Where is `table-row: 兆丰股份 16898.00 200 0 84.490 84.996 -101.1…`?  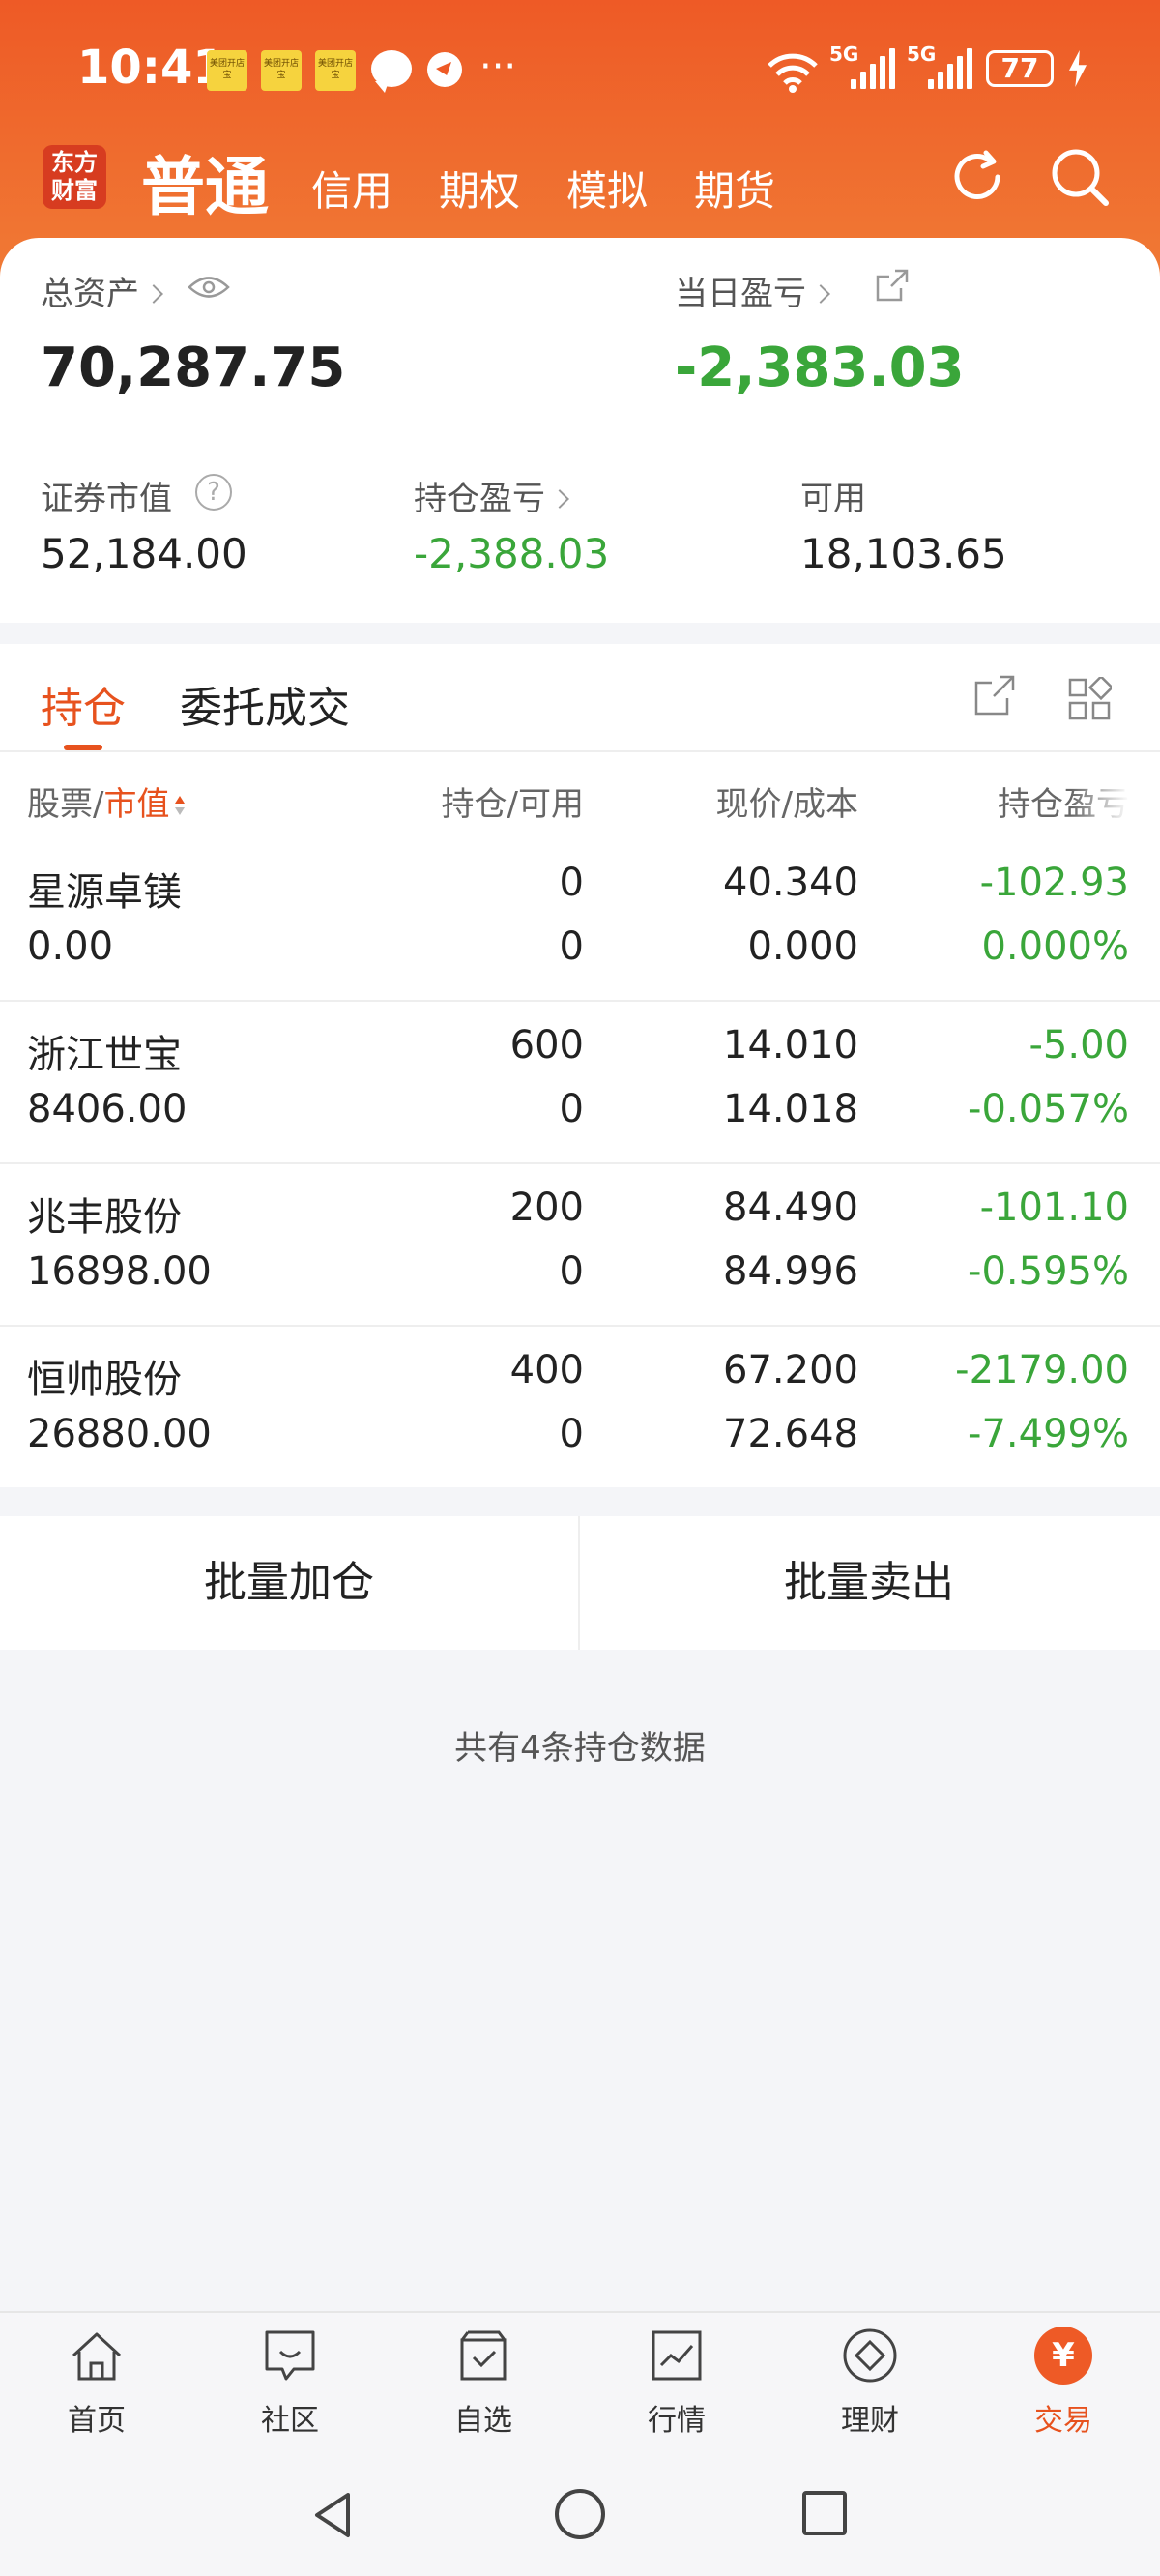
table-row: 兆丰股份 16898.00 200 0 84.490 84.996 -101.1… is located at coordinates (580, 1243).